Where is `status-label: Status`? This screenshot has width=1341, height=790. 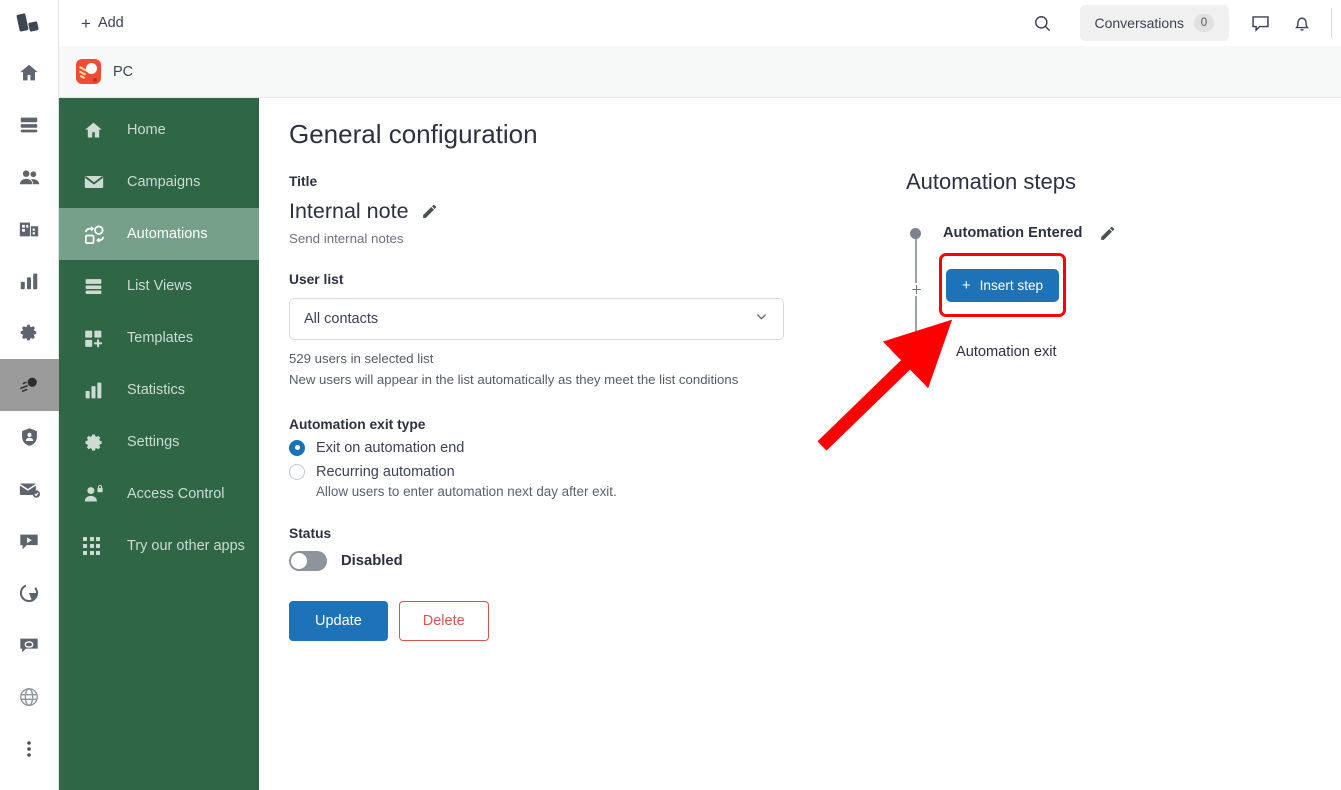 status-label: Status is located at coordinates (310, 533).